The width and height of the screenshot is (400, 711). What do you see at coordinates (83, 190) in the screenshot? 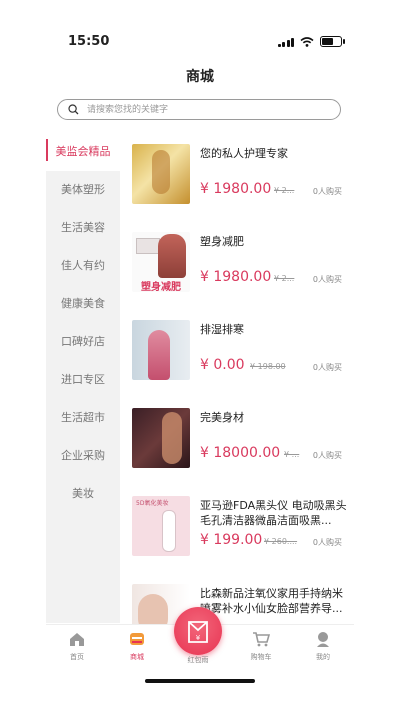
I see `category-item: 美体塑形` at bounding box center [83, 190].